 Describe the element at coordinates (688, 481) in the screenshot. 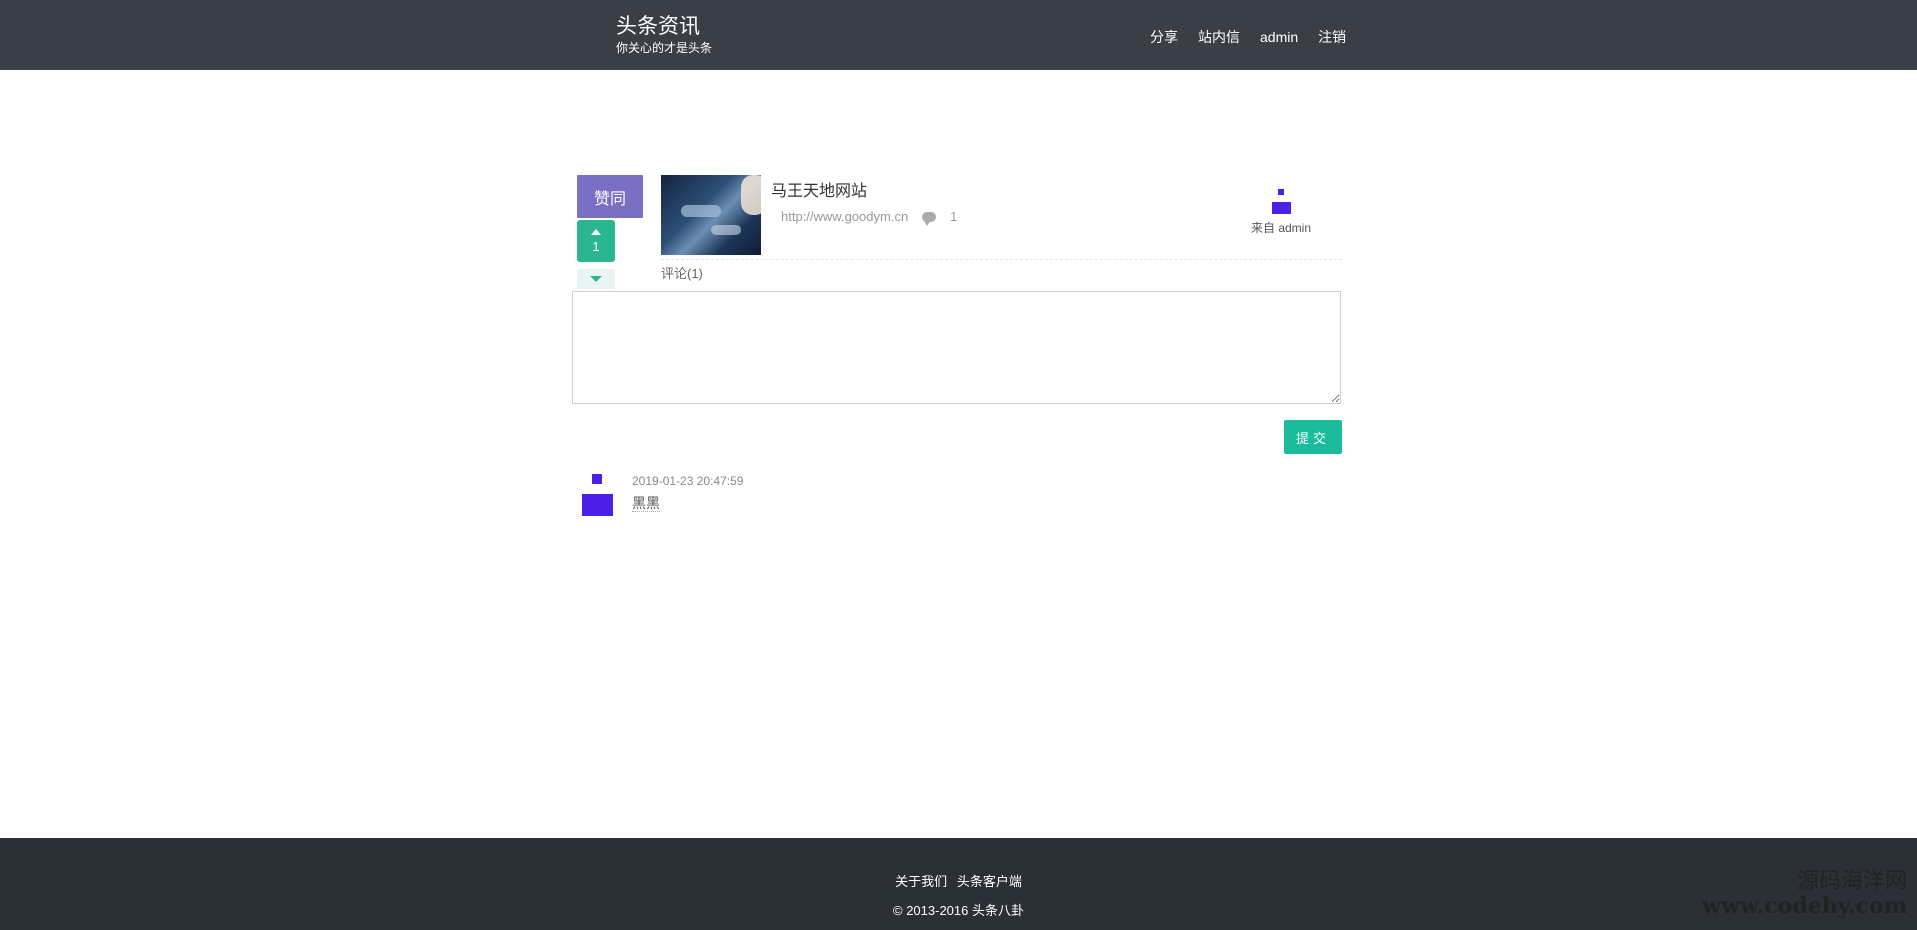

I see `comment-date: 2019-01-23 20:47:59` at that location.